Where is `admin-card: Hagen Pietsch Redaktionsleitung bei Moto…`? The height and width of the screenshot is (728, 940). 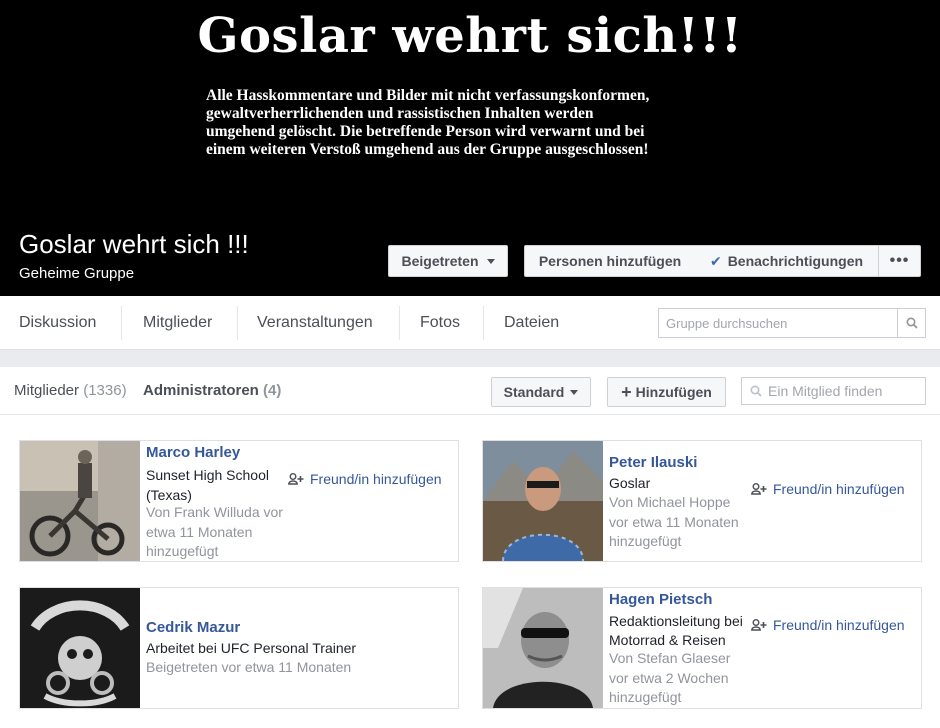
admin-card: Hagen Pietsch Redaktionsleitung bei Moto… is located at coordinates (702, 648).